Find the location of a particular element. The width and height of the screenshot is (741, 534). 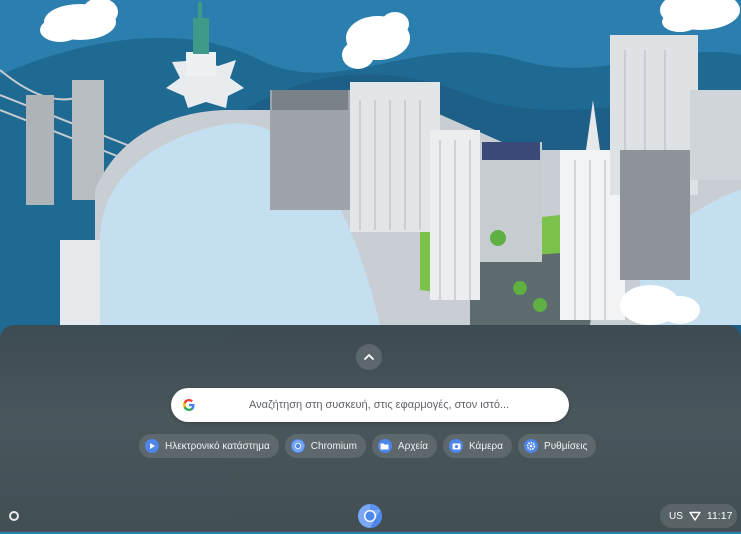

launcher-home-button is located at coordinates (14, 516).